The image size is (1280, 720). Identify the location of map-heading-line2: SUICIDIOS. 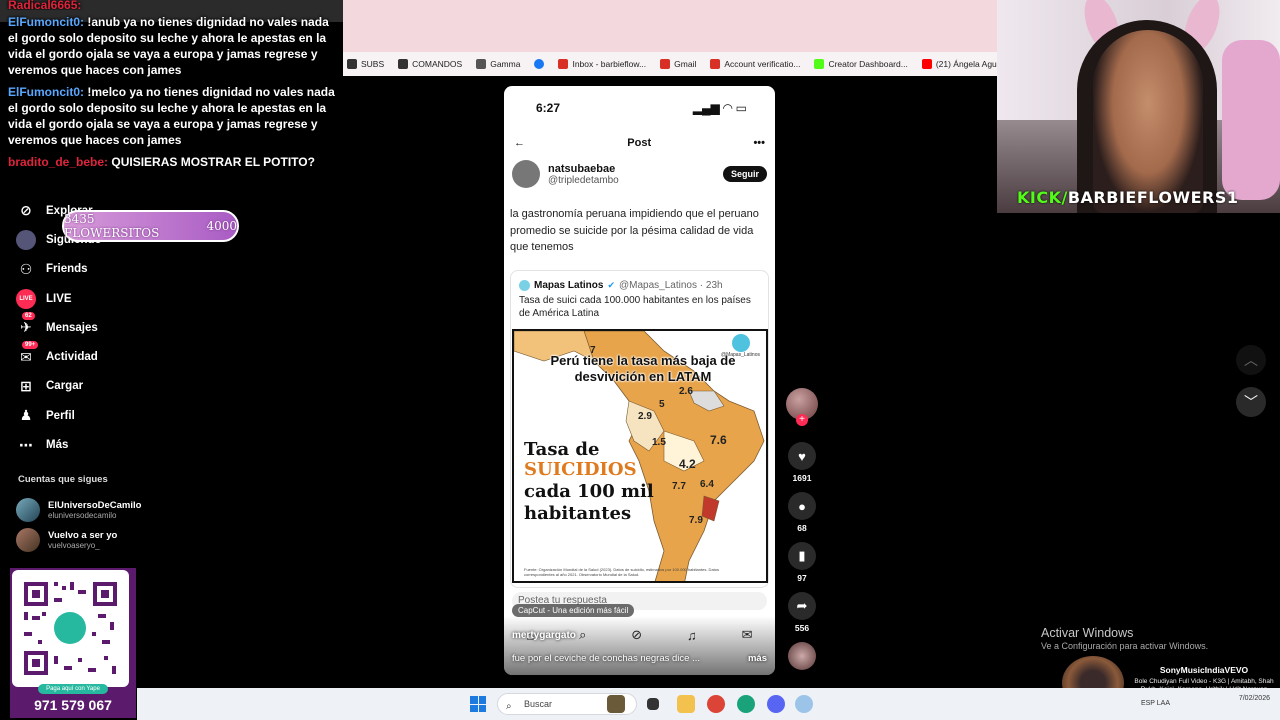
(580, 469).